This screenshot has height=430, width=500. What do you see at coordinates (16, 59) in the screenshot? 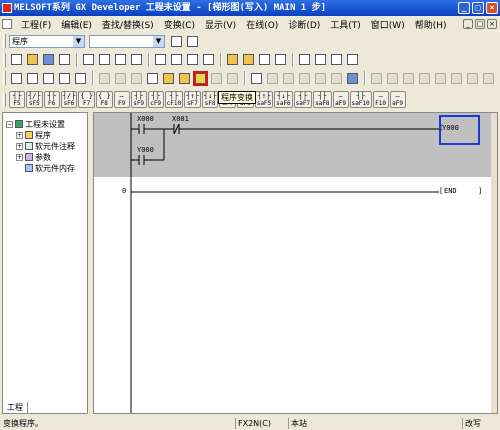
I see `new-button` at bounding box center [16, 59].